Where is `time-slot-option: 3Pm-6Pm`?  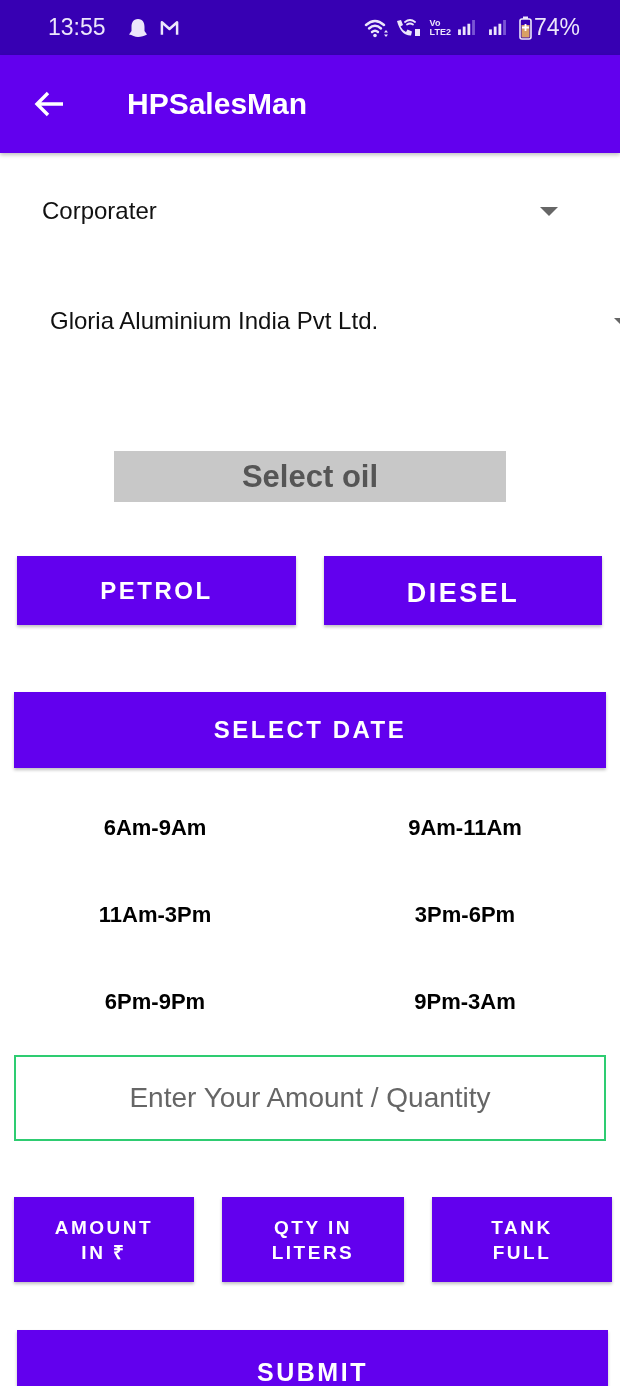 time-slot-option: 3Pm-6Pm is located at coordinates (465, 914).